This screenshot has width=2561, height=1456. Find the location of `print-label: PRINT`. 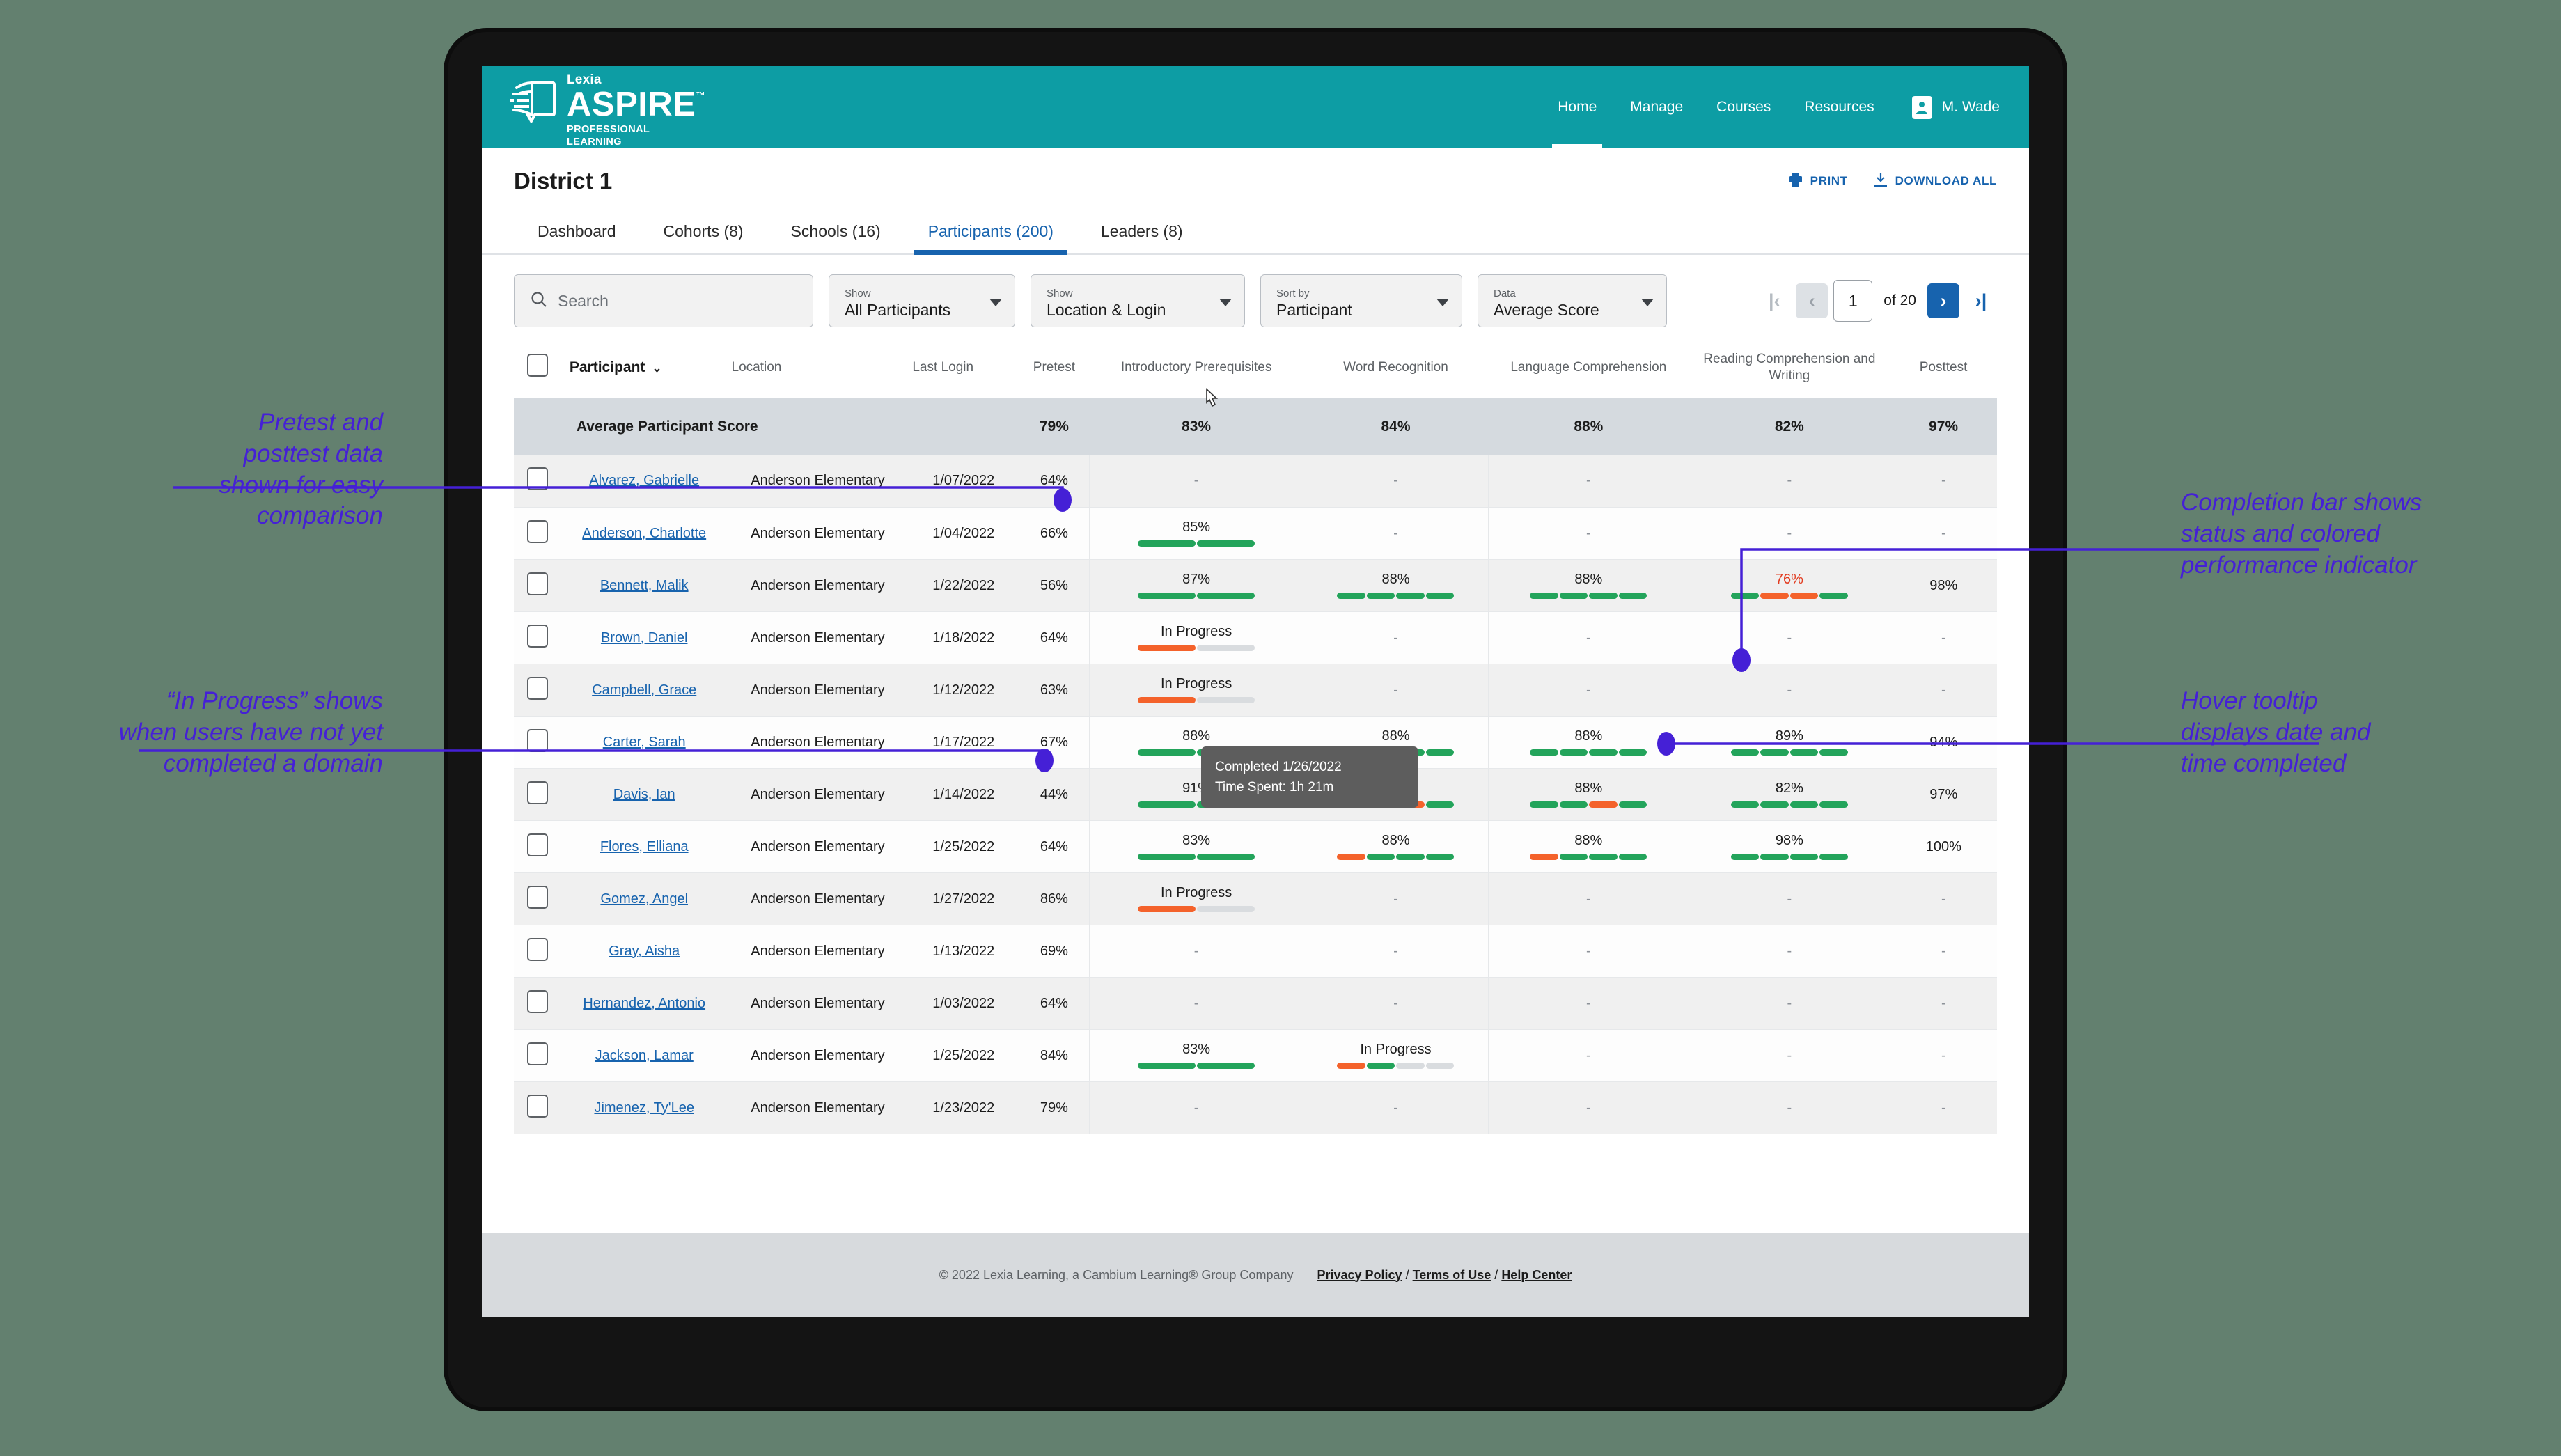

print-label: PRINT is located at coordinates (1829, 180).